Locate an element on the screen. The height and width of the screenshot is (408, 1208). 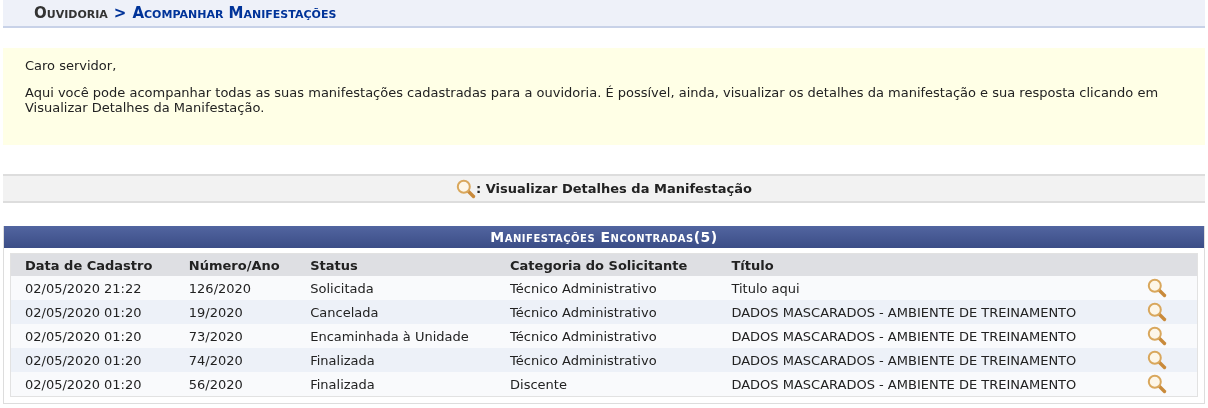
table-cell: Titulo aqui is located at coordinates (925, 288).